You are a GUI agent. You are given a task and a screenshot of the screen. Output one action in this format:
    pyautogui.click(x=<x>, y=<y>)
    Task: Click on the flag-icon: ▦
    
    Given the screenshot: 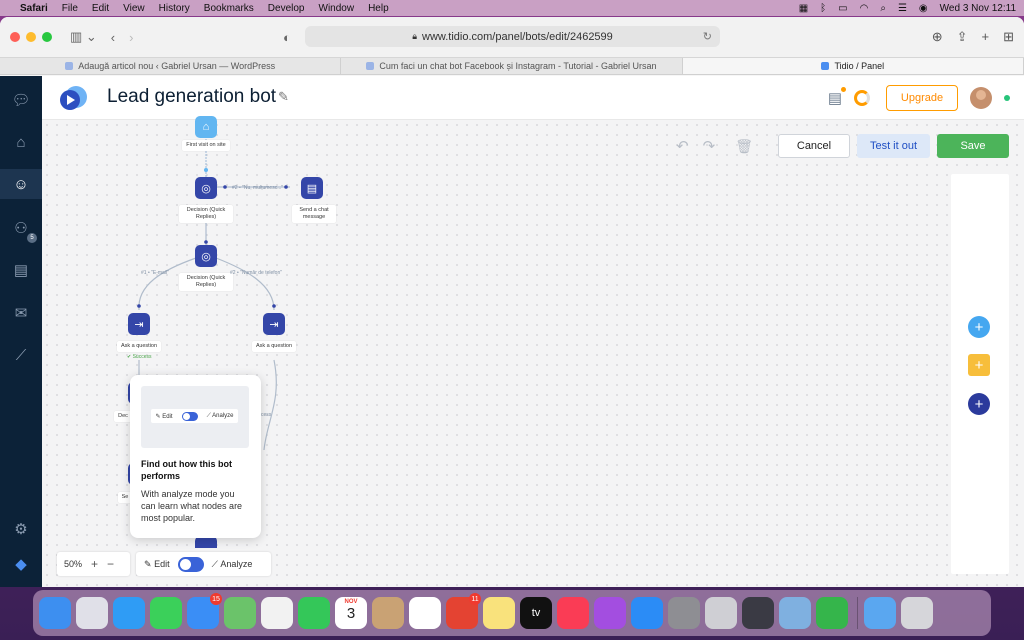 What is the action you would take?
    pyautogui.click(x=803, y=8)
    